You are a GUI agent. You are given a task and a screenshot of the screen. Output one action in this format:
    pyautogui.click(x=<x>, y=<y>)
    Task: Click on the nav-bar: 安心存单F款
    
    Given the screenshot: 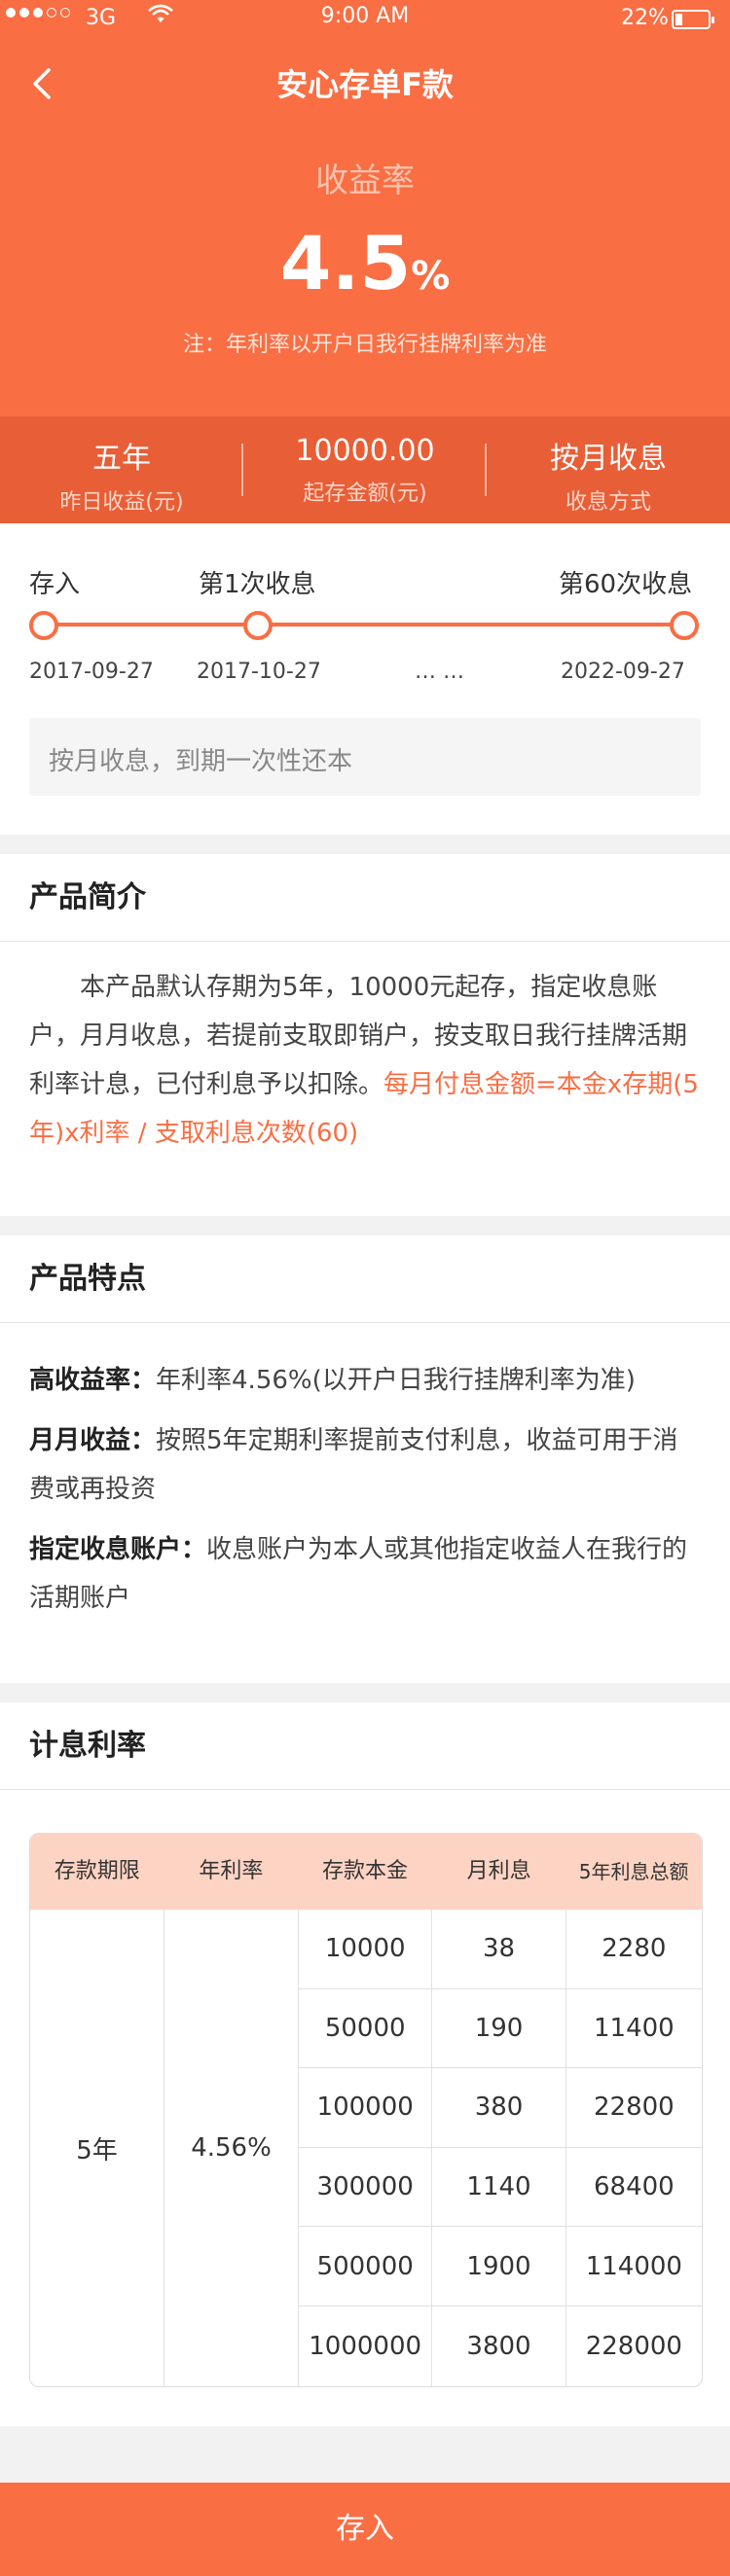 What is the action you would take?
    pyautogui.click(x=365, y=84)
    